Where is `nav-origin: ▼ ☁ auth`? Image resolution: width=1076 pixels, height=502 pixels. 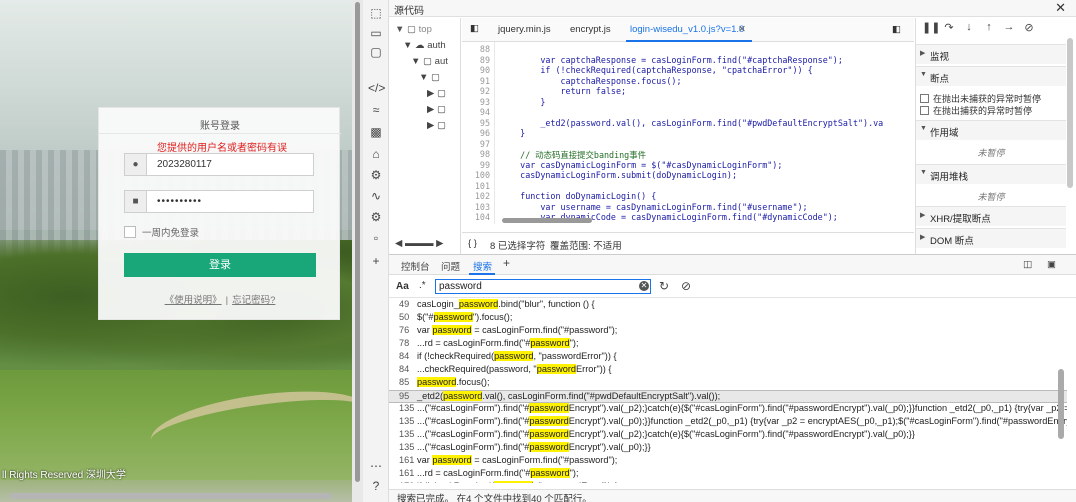 nav-origin: ▼ ☁ auth is located at coordinates (424, 45).